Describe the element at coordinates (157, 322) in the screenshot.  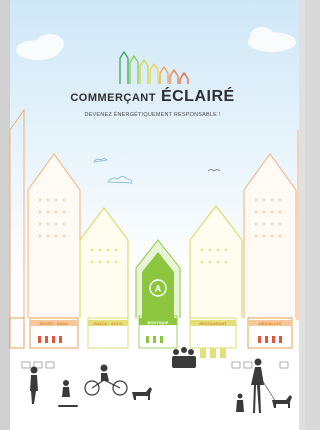
I see `storefront-sign-boutique: BOUTIQUE` at that location.